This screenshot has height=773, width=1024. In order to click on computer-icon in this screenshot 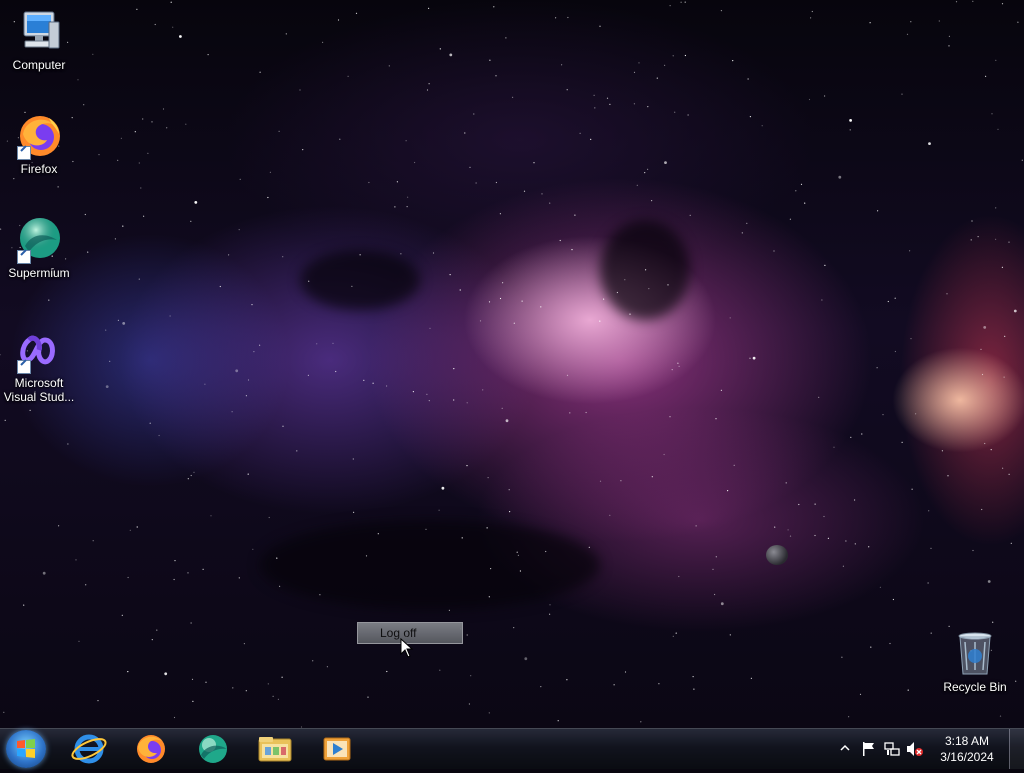, I will do `click(39, 32)`.